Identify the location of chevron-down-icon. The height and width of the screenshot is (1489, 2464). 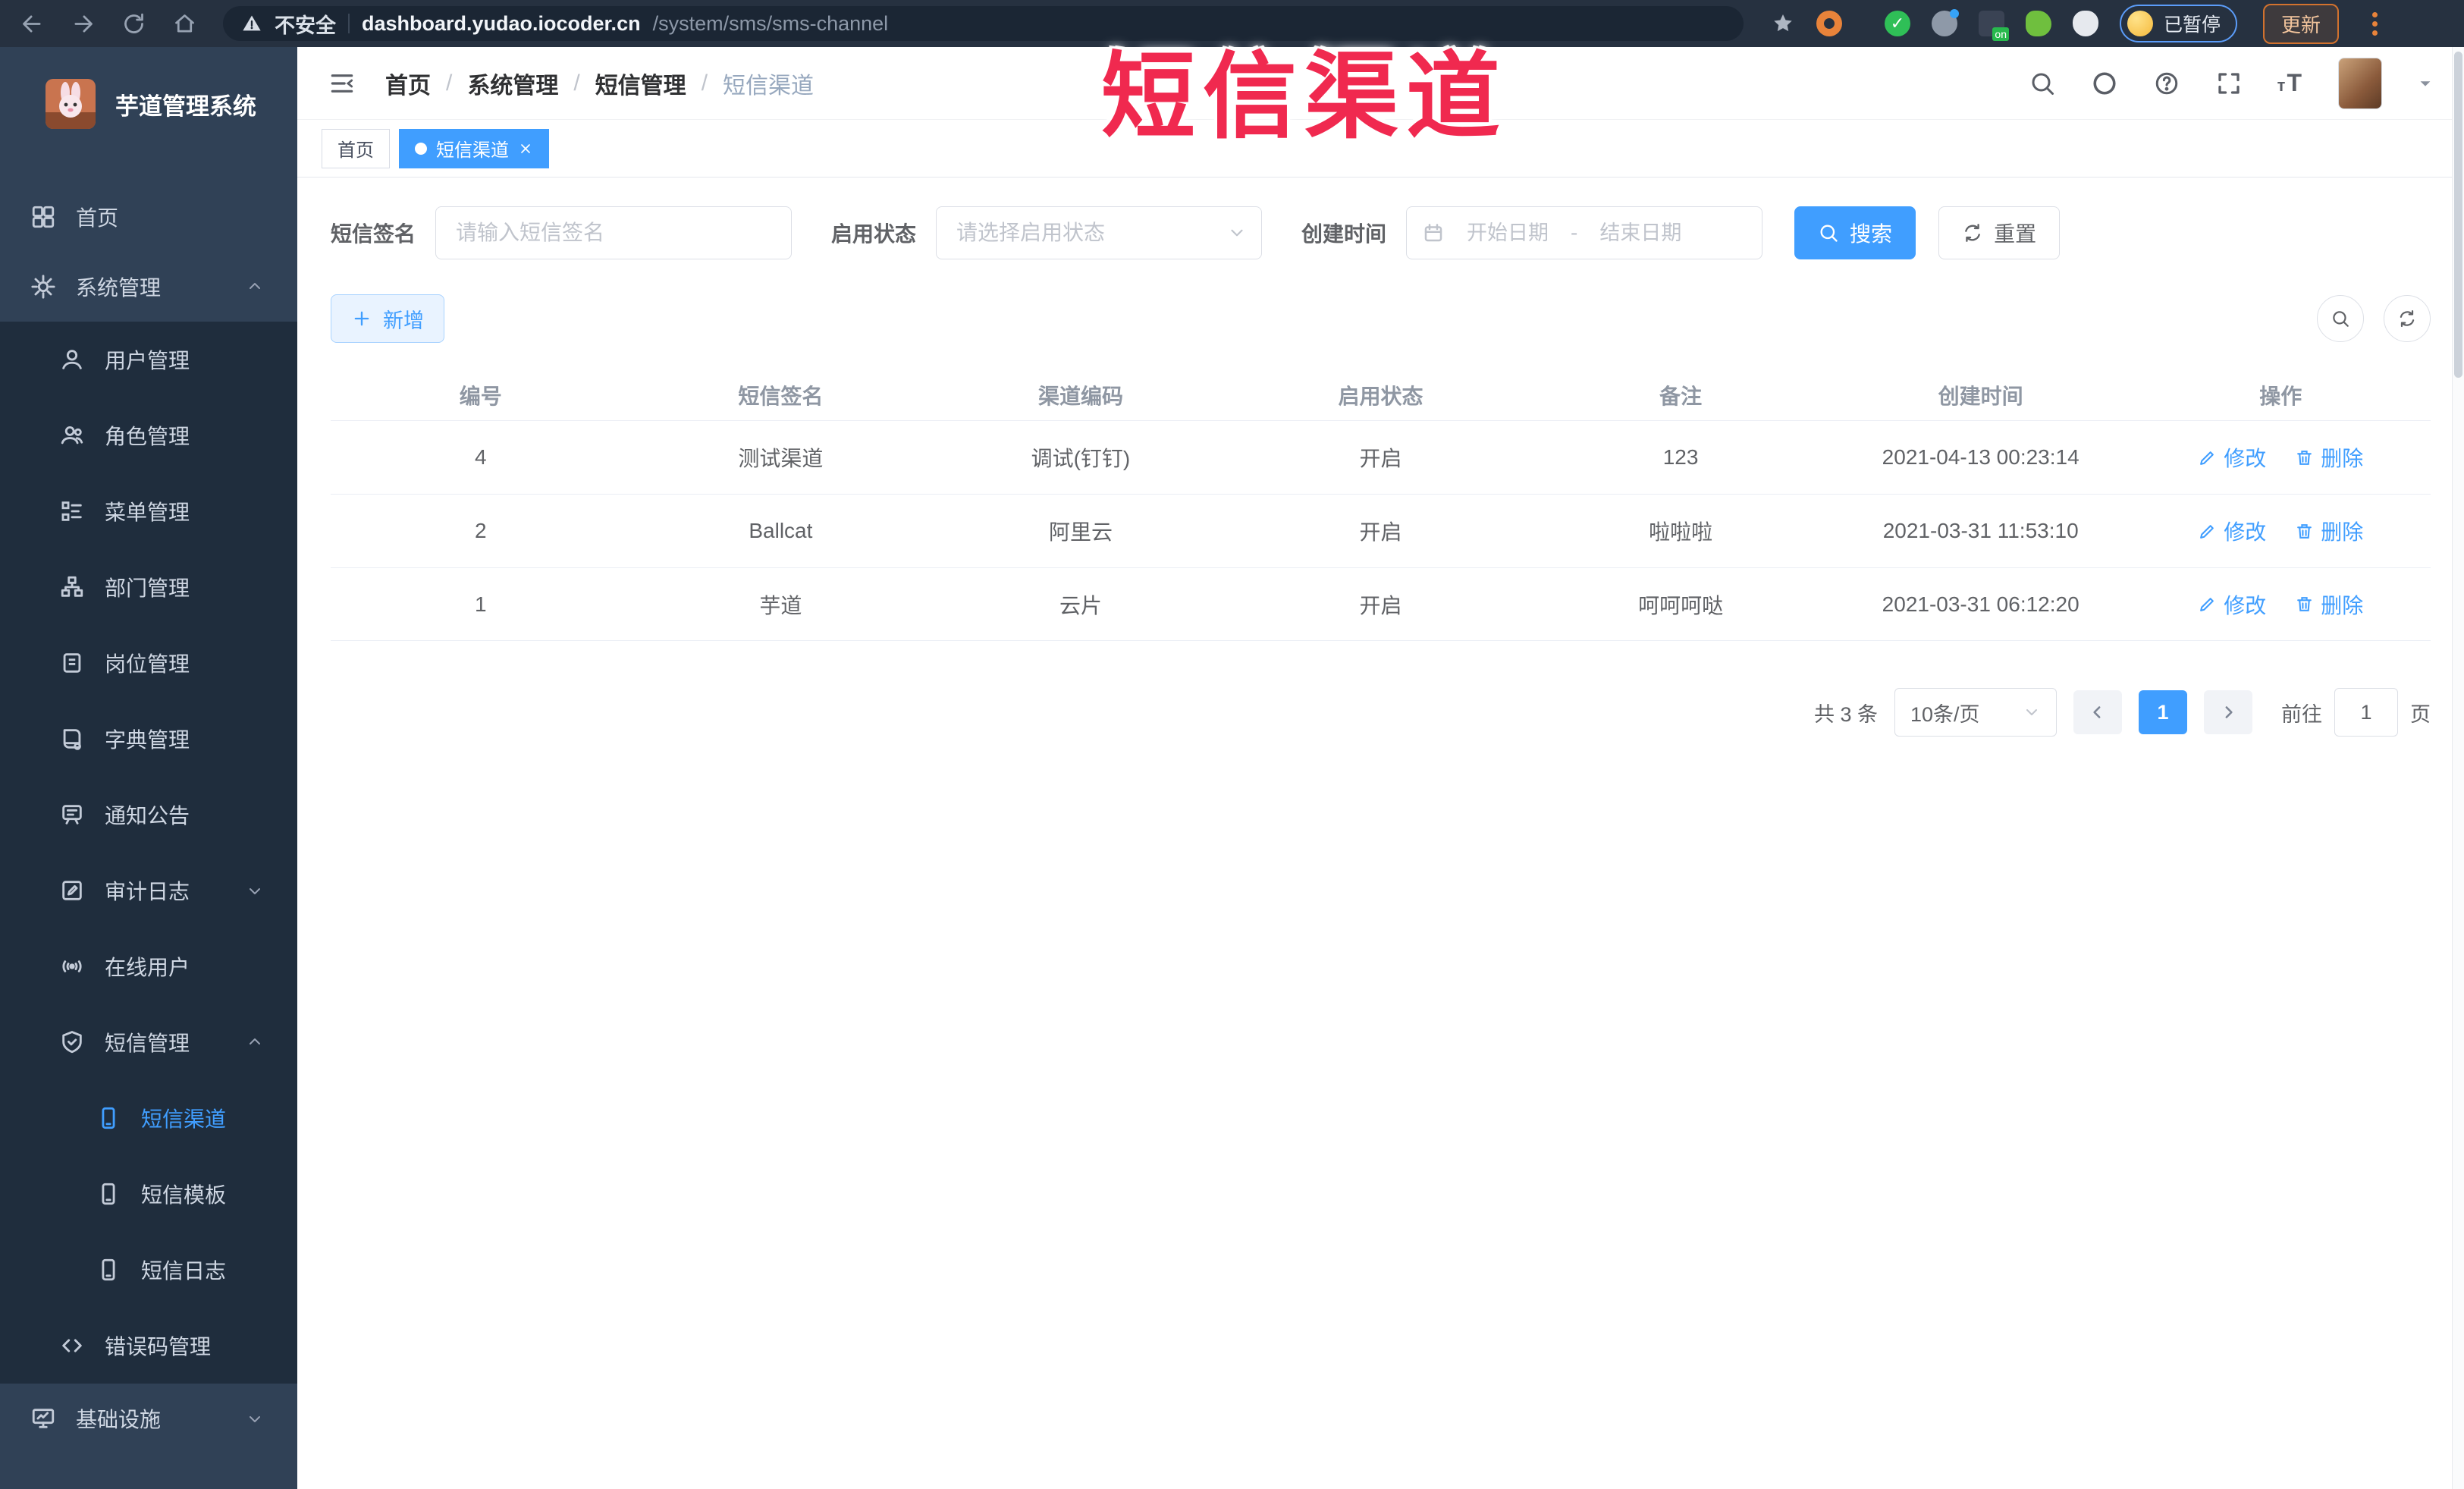
(255, 1418).